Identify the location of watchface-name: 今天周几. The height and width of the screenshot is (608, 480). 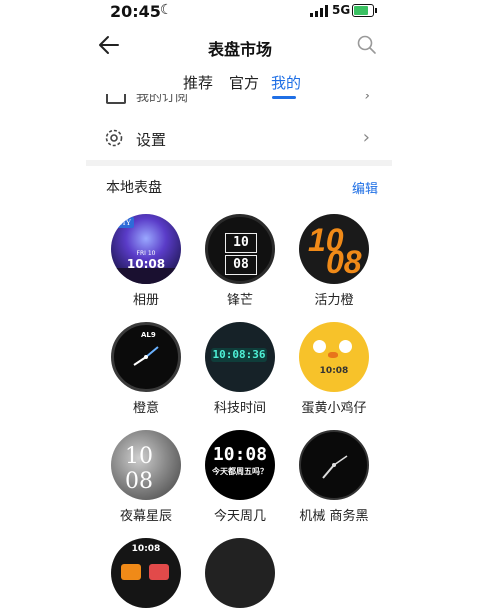
(239, 516).